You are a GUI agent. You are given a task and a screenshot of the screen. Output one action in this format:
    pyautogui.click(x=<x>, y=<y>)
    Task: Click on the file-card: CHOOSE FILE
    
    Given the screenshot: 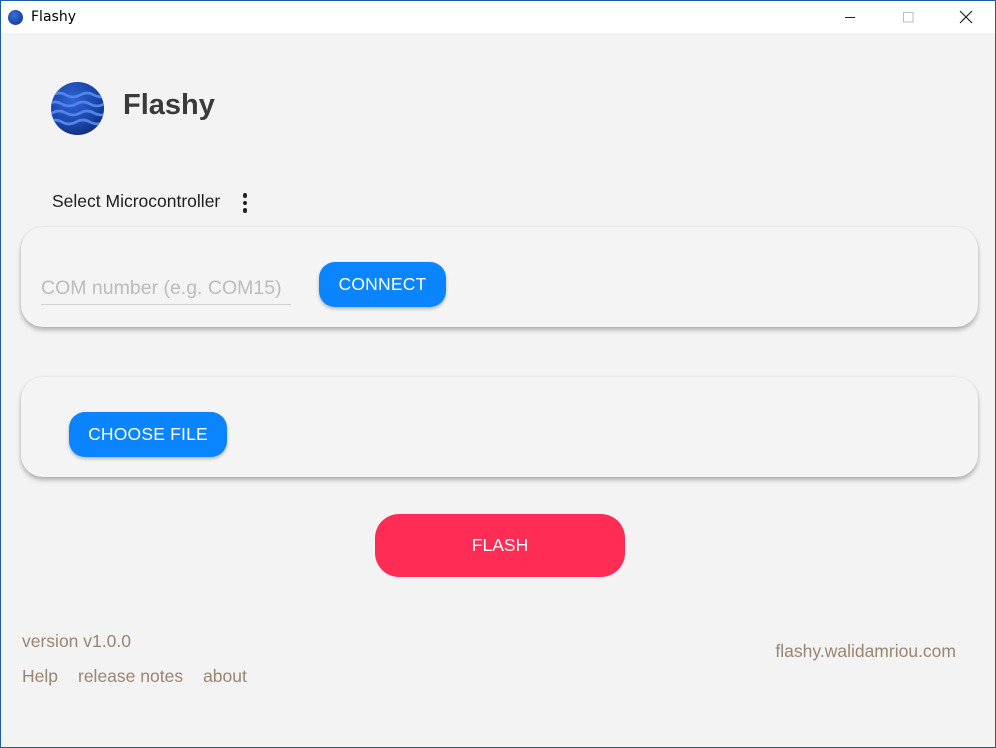 What is the action you would take?
    pyautogui.click(x=499, y=427)
    